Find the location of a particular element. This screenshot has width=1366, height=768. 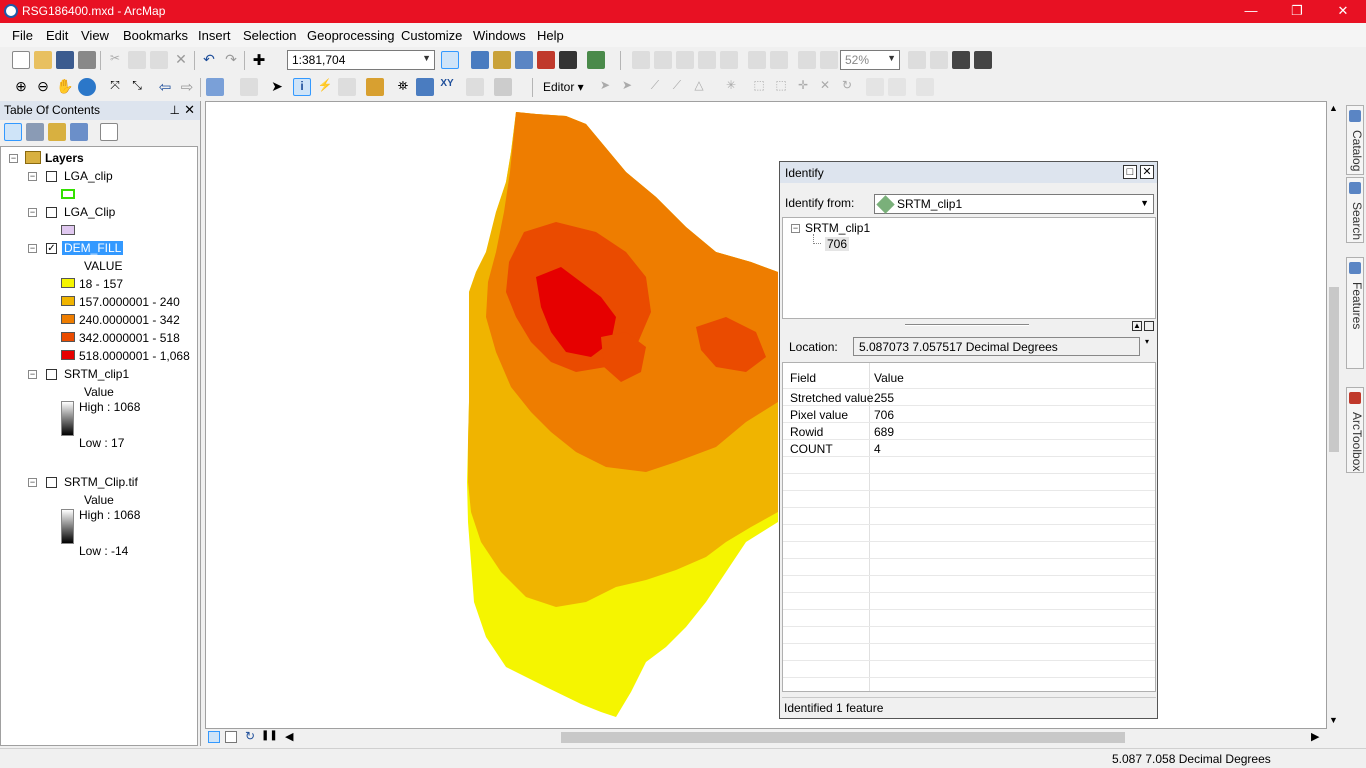

menu-help: Help is located at coordinates (550, 35).